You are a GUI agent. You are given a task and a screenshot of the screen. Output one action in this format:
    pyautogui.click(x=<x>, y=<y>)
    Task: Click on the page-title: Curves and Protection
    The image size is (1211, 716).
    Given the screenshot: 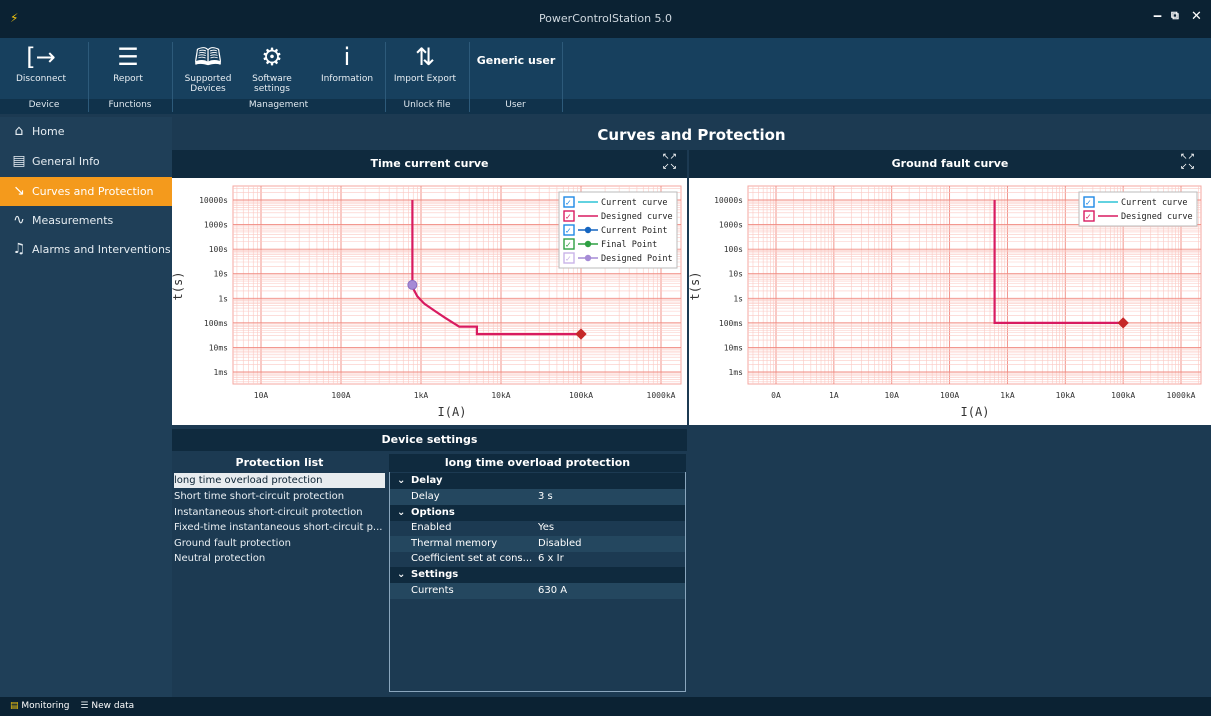 What is the action you would take?
    pyautogui.click(x=691, y=135)
    